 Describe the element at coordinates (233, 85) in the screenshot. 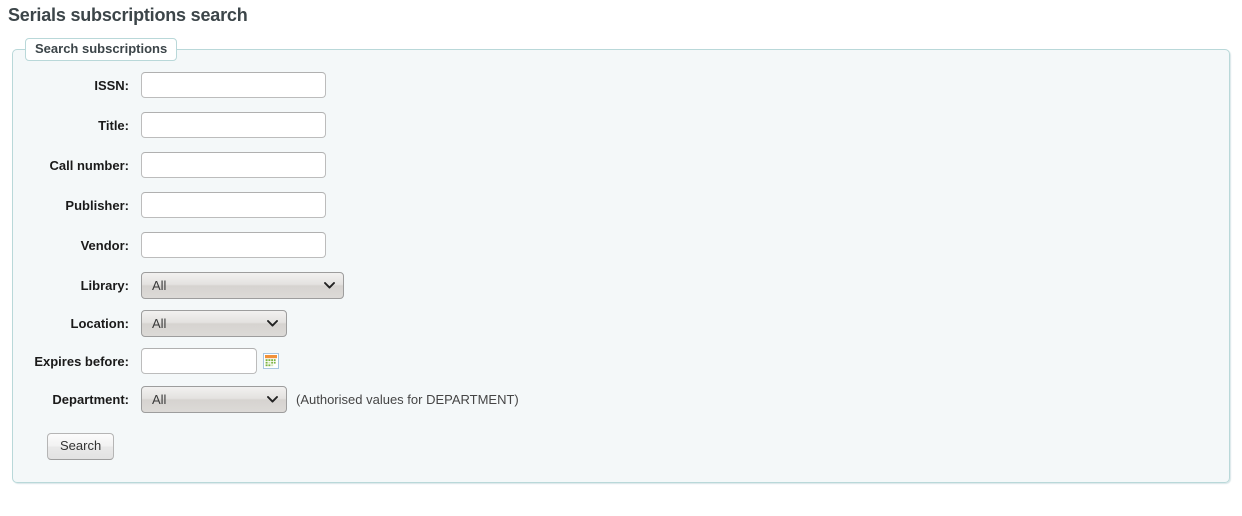

I see `issn-input` at that location.